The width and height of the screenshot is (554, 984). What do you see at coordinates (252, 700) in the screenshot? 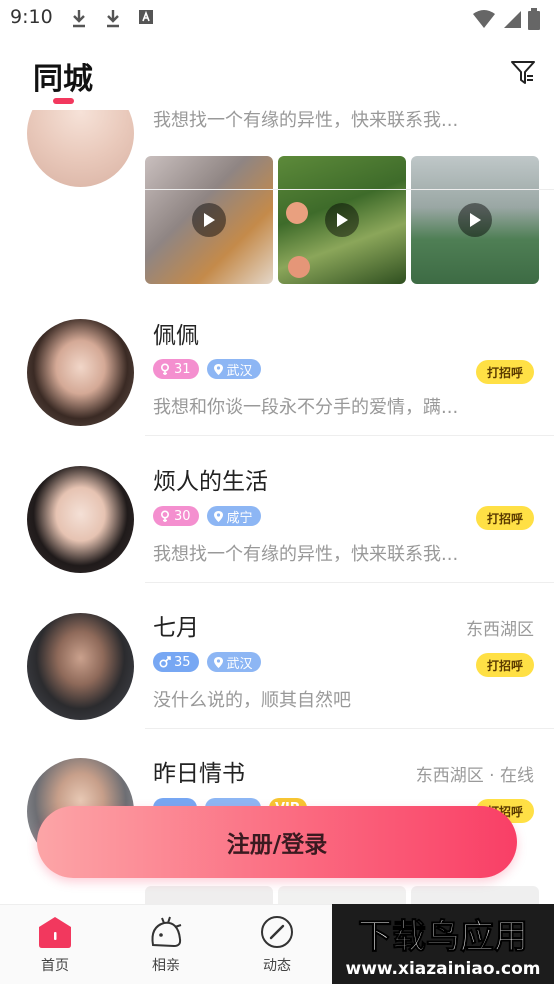
I see `user-bio: 没什么说的，顺其自然吧` at bounding box center [252, 700].